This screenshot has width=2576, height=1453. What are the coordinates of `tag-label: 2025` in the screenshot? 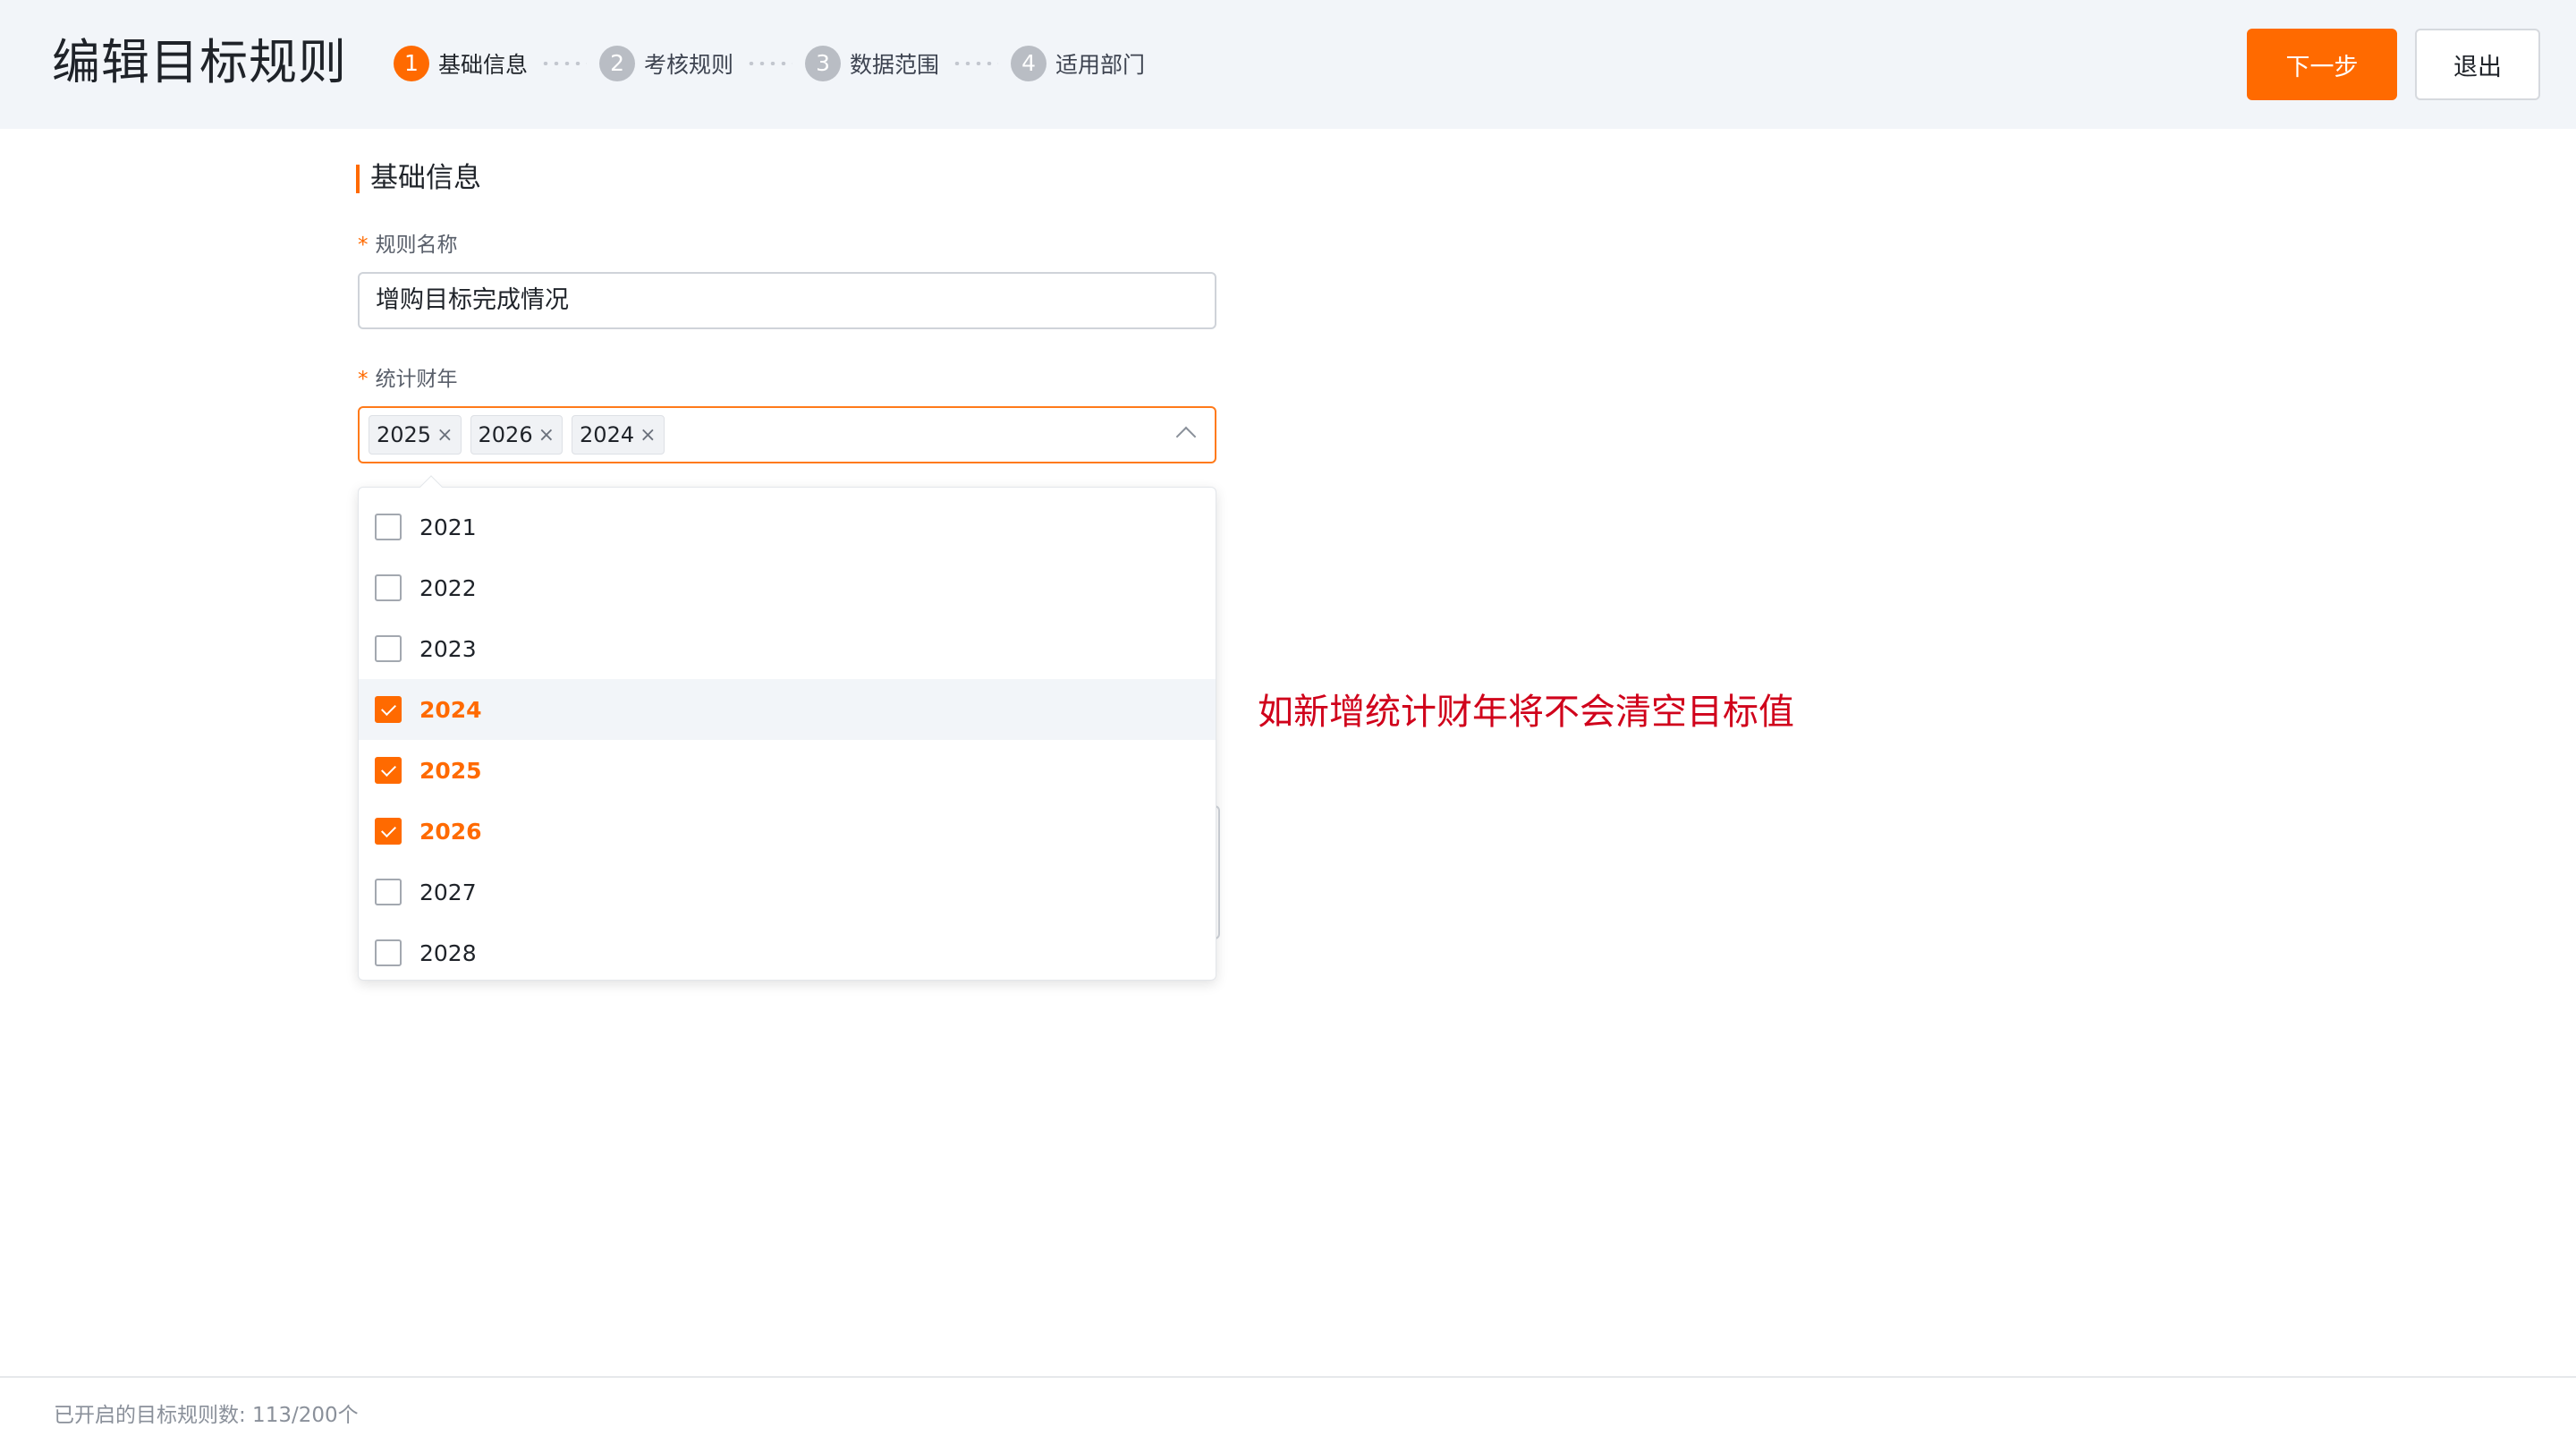 It's located at (404, 434).